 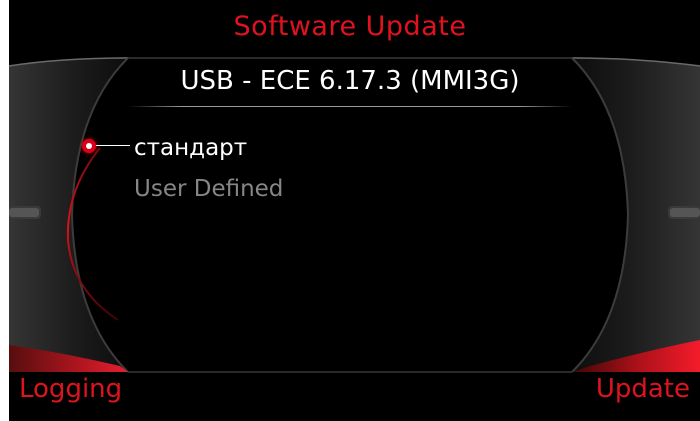 I want to click on radio-selected-icon, so click(x=89, y=146).